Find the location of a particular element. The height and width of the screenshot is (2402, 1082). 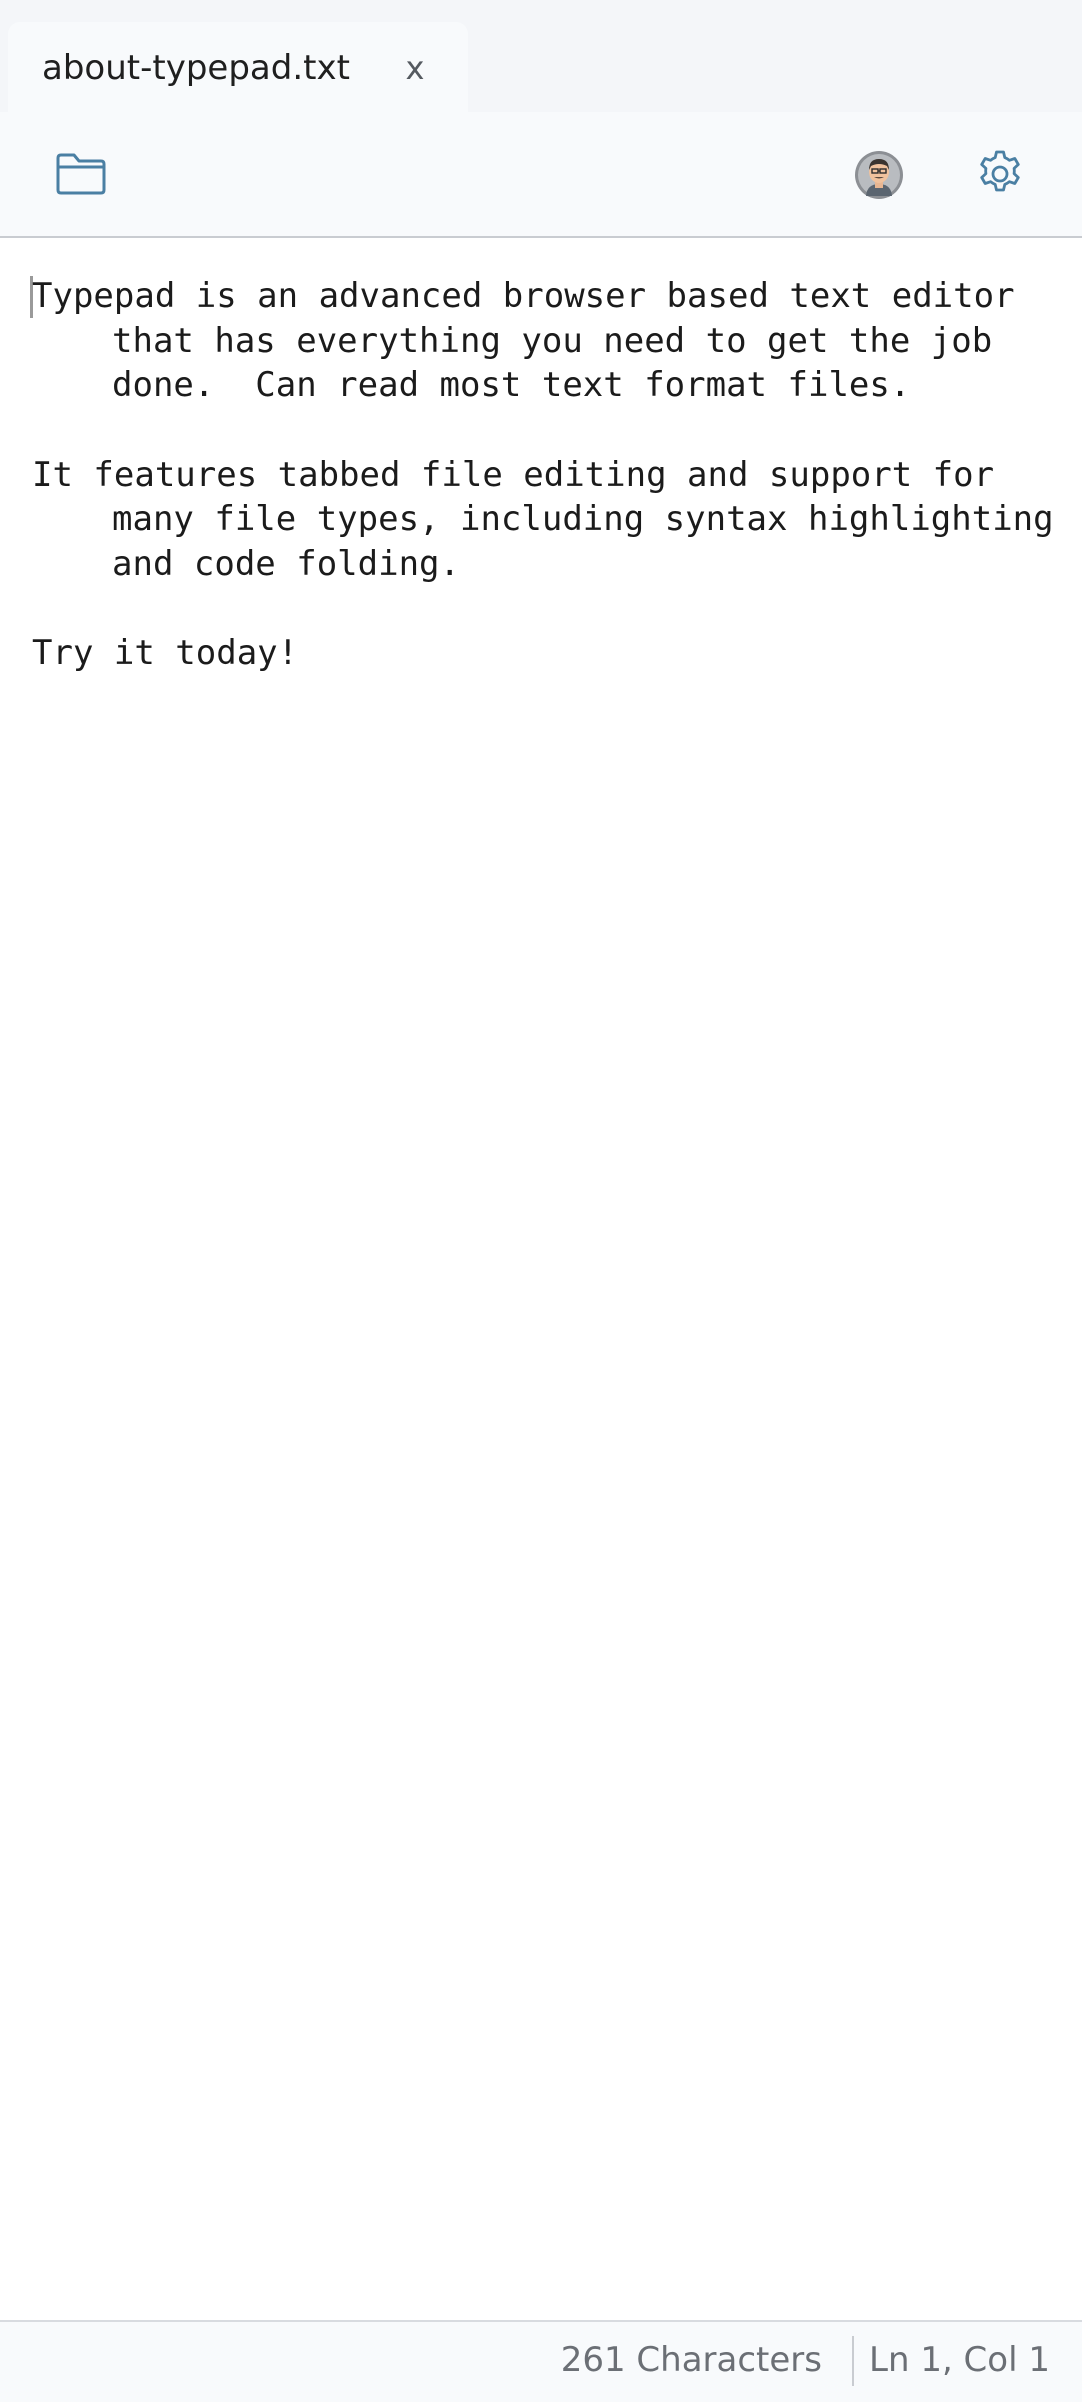

tab-bar: about-typepad.txt x is located at coordinates (541, 56).